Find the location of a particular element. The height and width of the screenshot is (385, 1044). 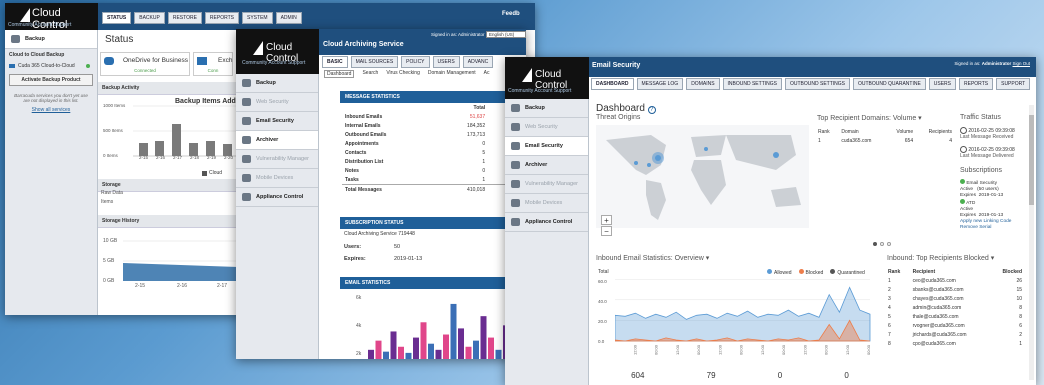

subtab-search: Search is located at coordinates (370, 74).